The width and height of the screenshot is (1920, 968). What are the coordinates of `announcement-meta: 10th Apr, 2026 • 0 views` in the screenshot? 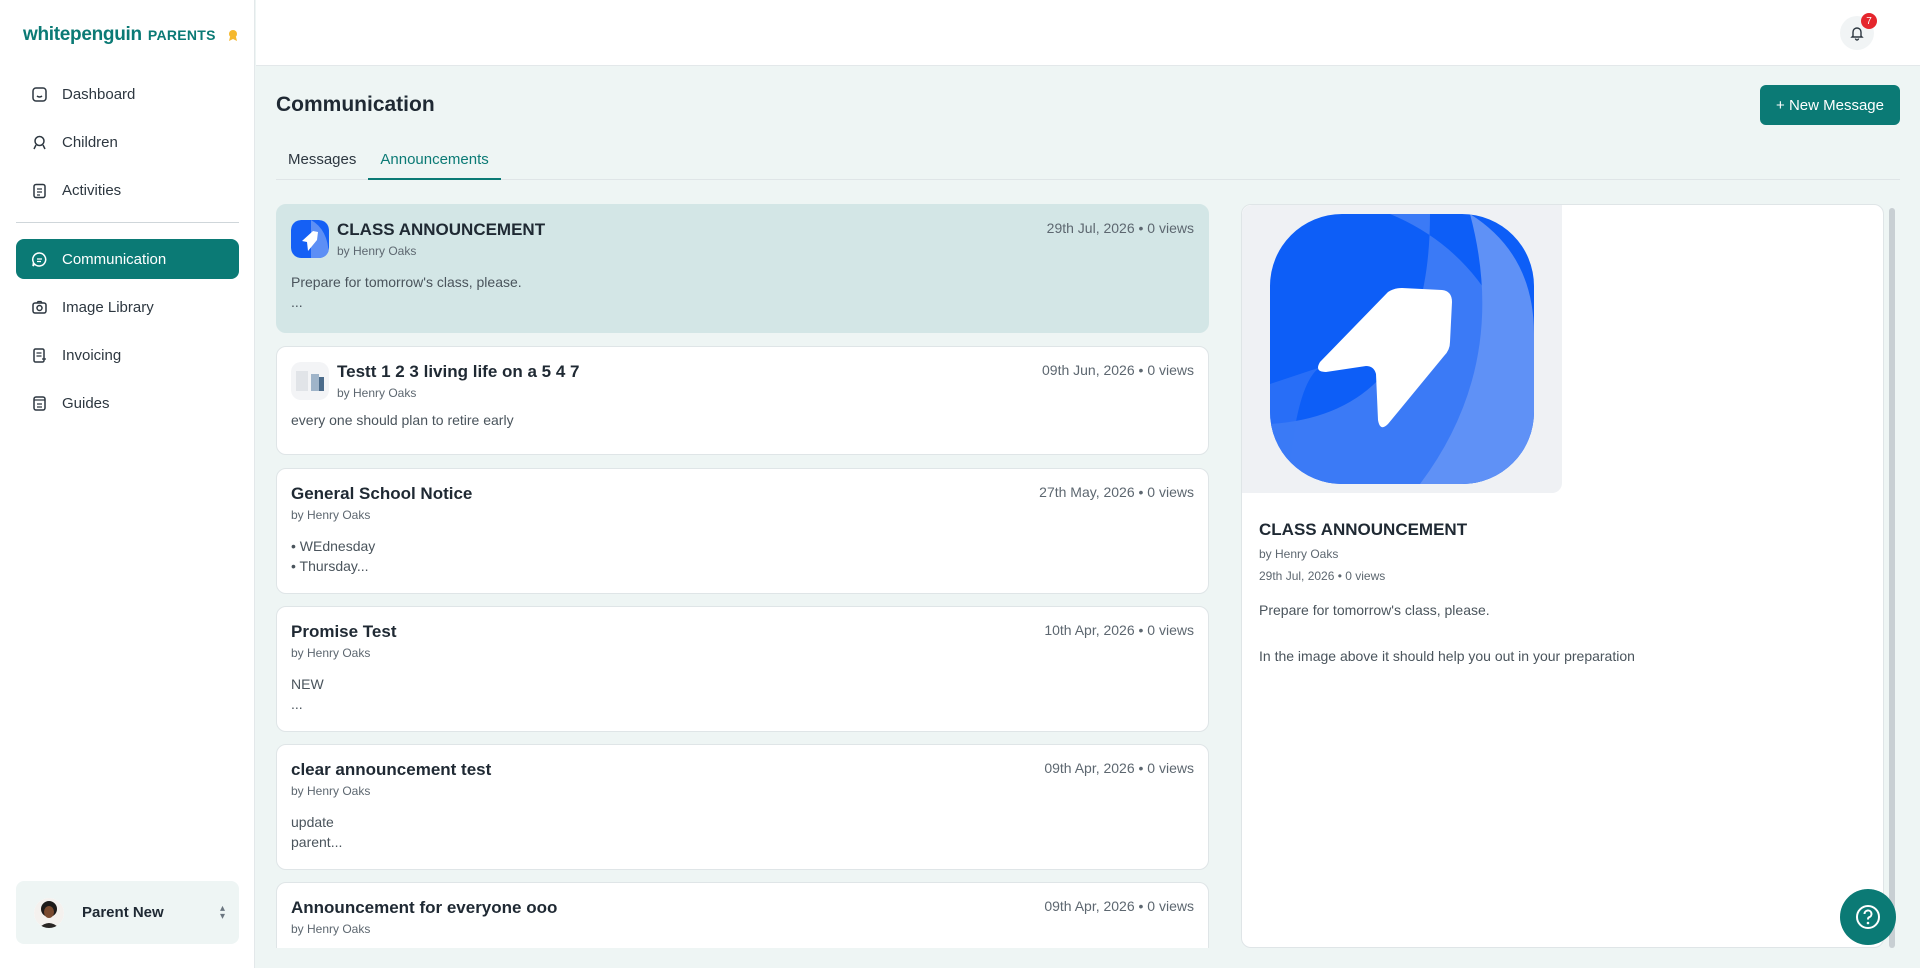 It's located at (1119, 630).